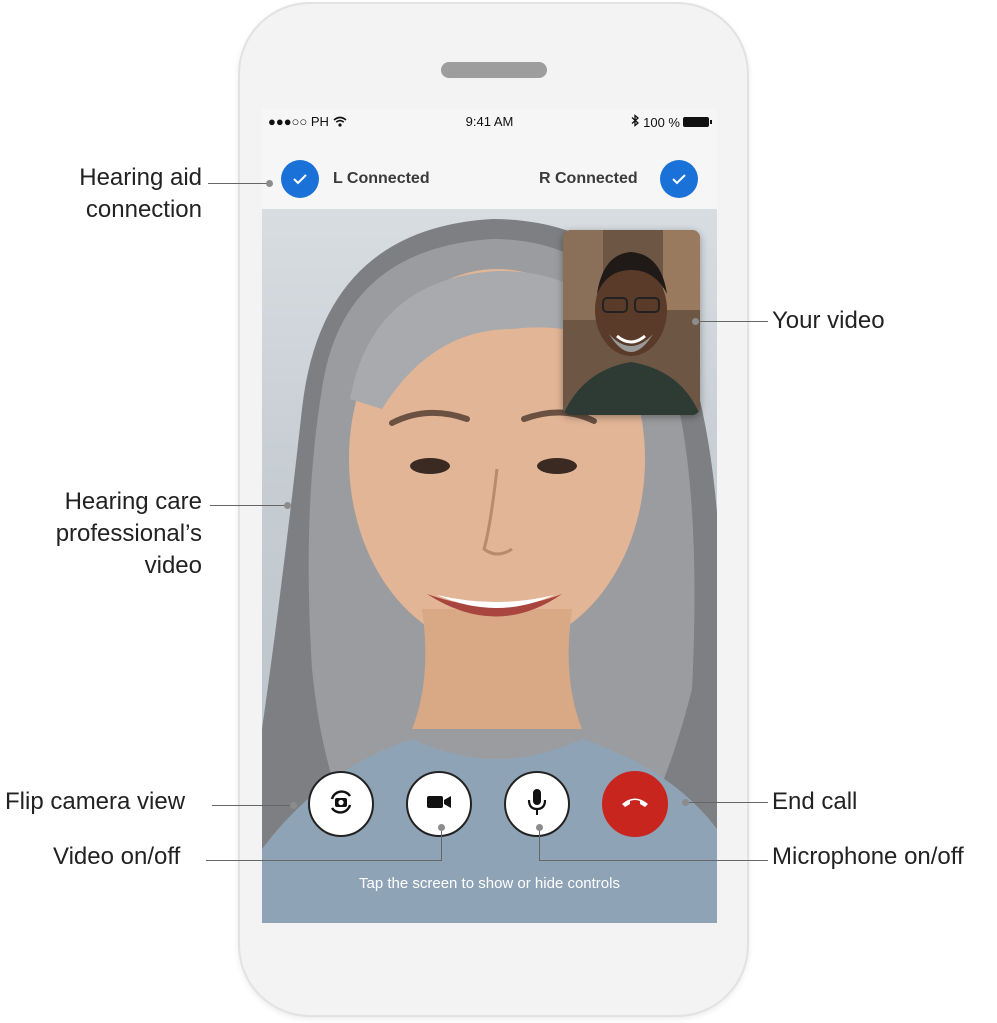 This screenshot has height=1023, width=997. Describe the element at coordinates (439, 804) in the screenshot. I see `video-camera-icon` at that location.